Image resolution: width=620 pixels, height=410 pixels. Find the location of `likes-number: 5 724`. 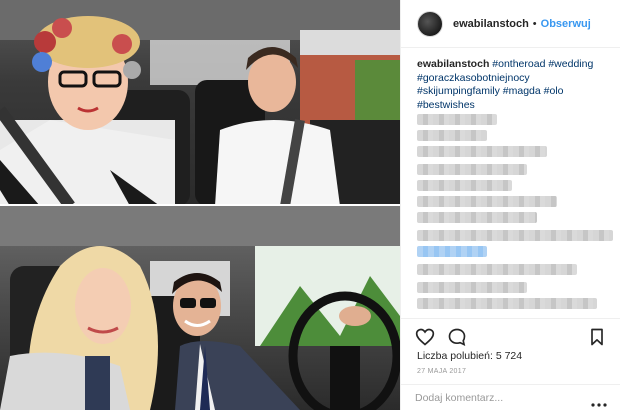

likes-number: 5 724 is located at coordinates (509, 356).